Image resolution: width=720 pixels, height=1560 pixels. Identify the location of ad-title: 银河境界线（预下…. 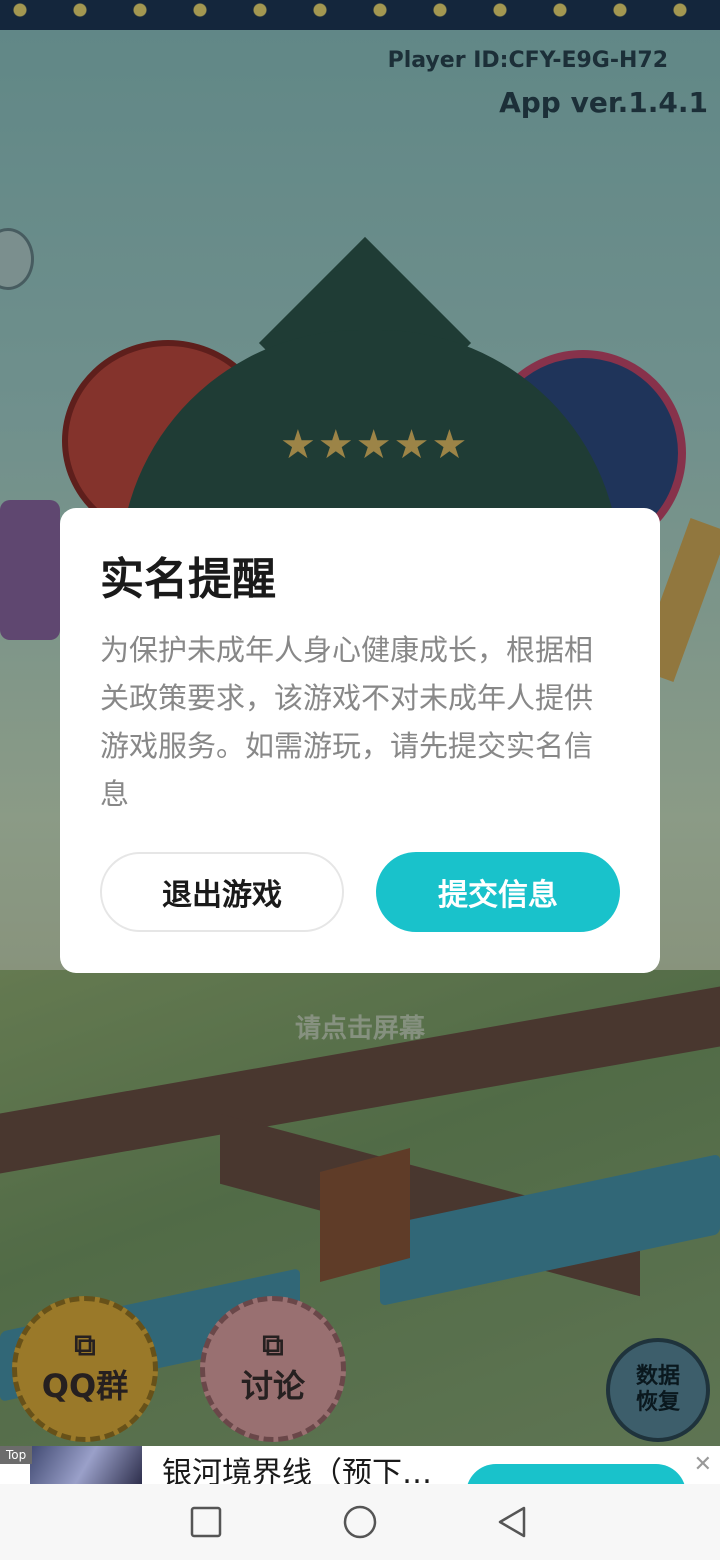
(297, 1466).